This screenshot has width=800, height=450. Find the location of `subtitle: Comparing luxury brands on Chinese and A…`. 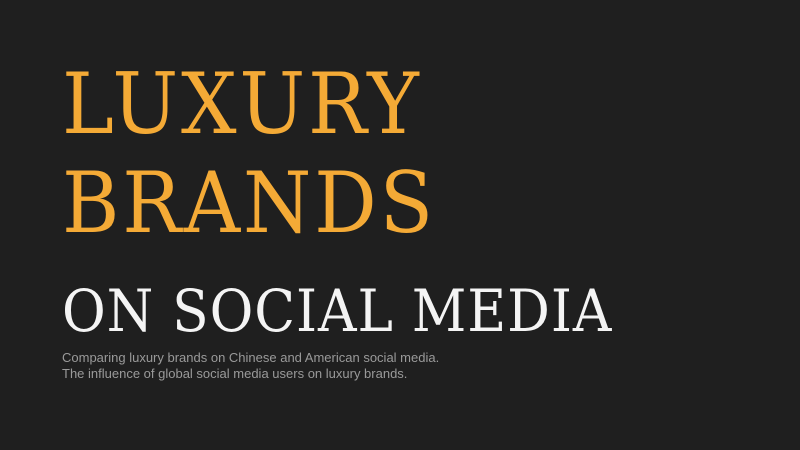

subtitle: Comparing luxury brands on Chinese and A… is located at coordinates (250, 366).